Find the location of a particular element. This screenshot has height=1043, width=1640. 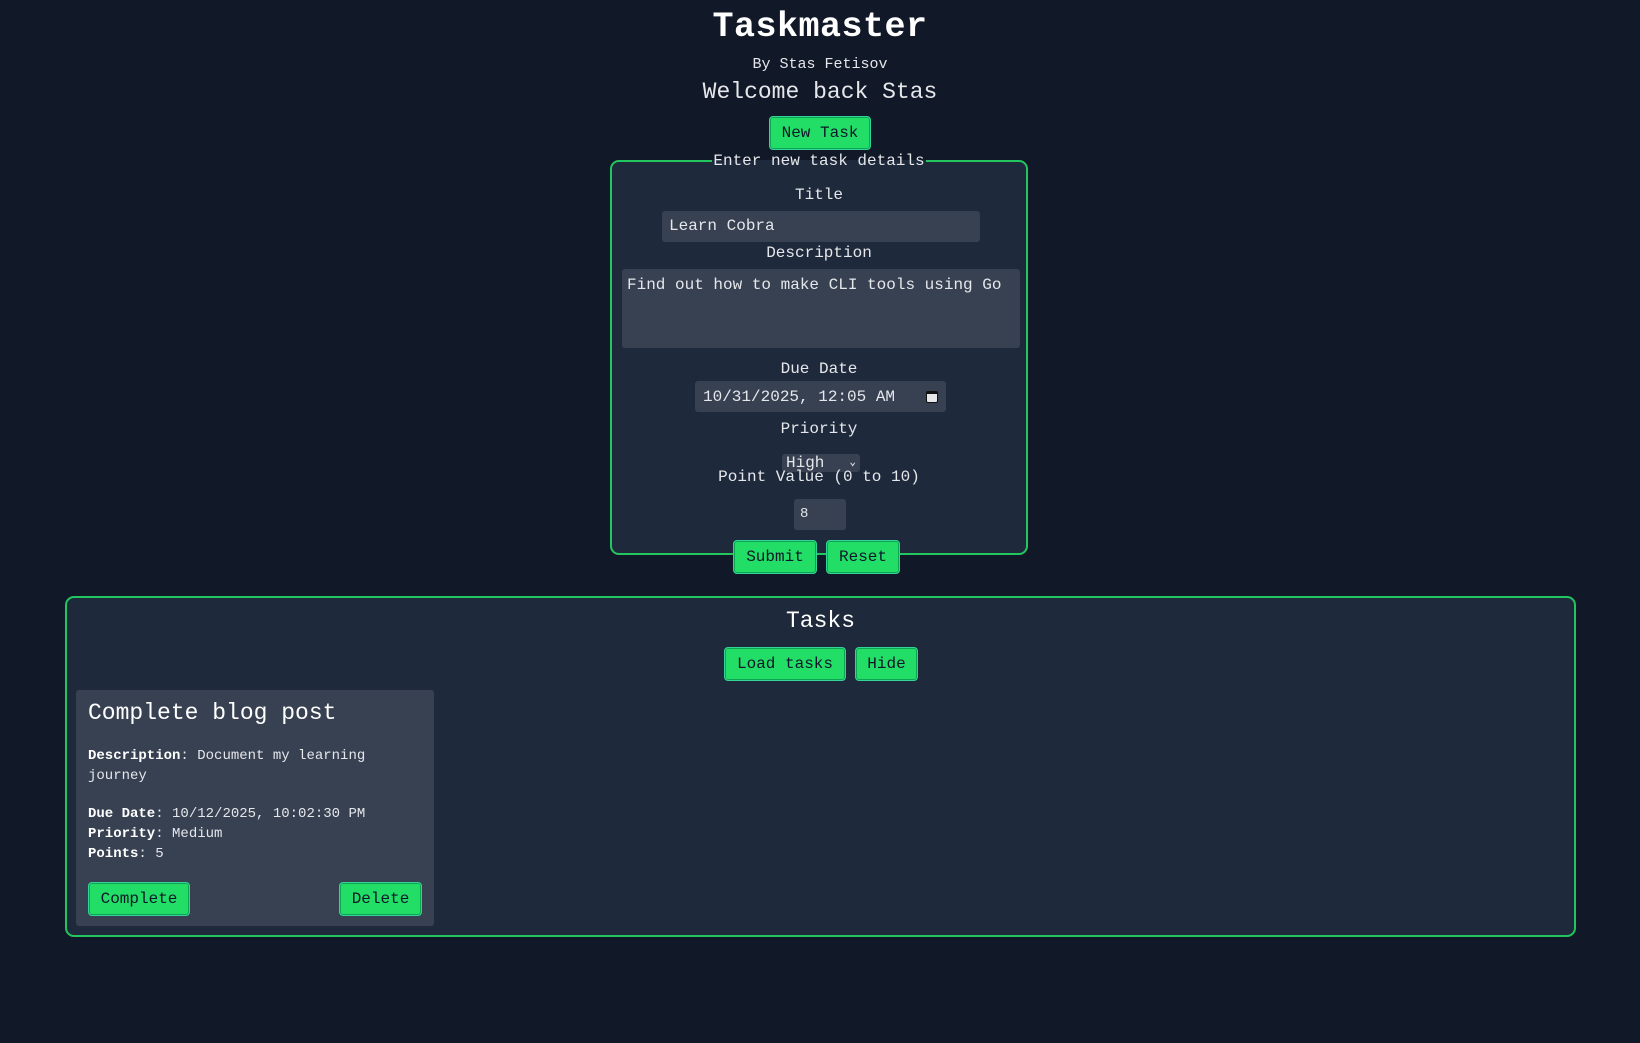

due-date-input: 10/31/2025, 12:05 AM is located at coordinates (820, 396).